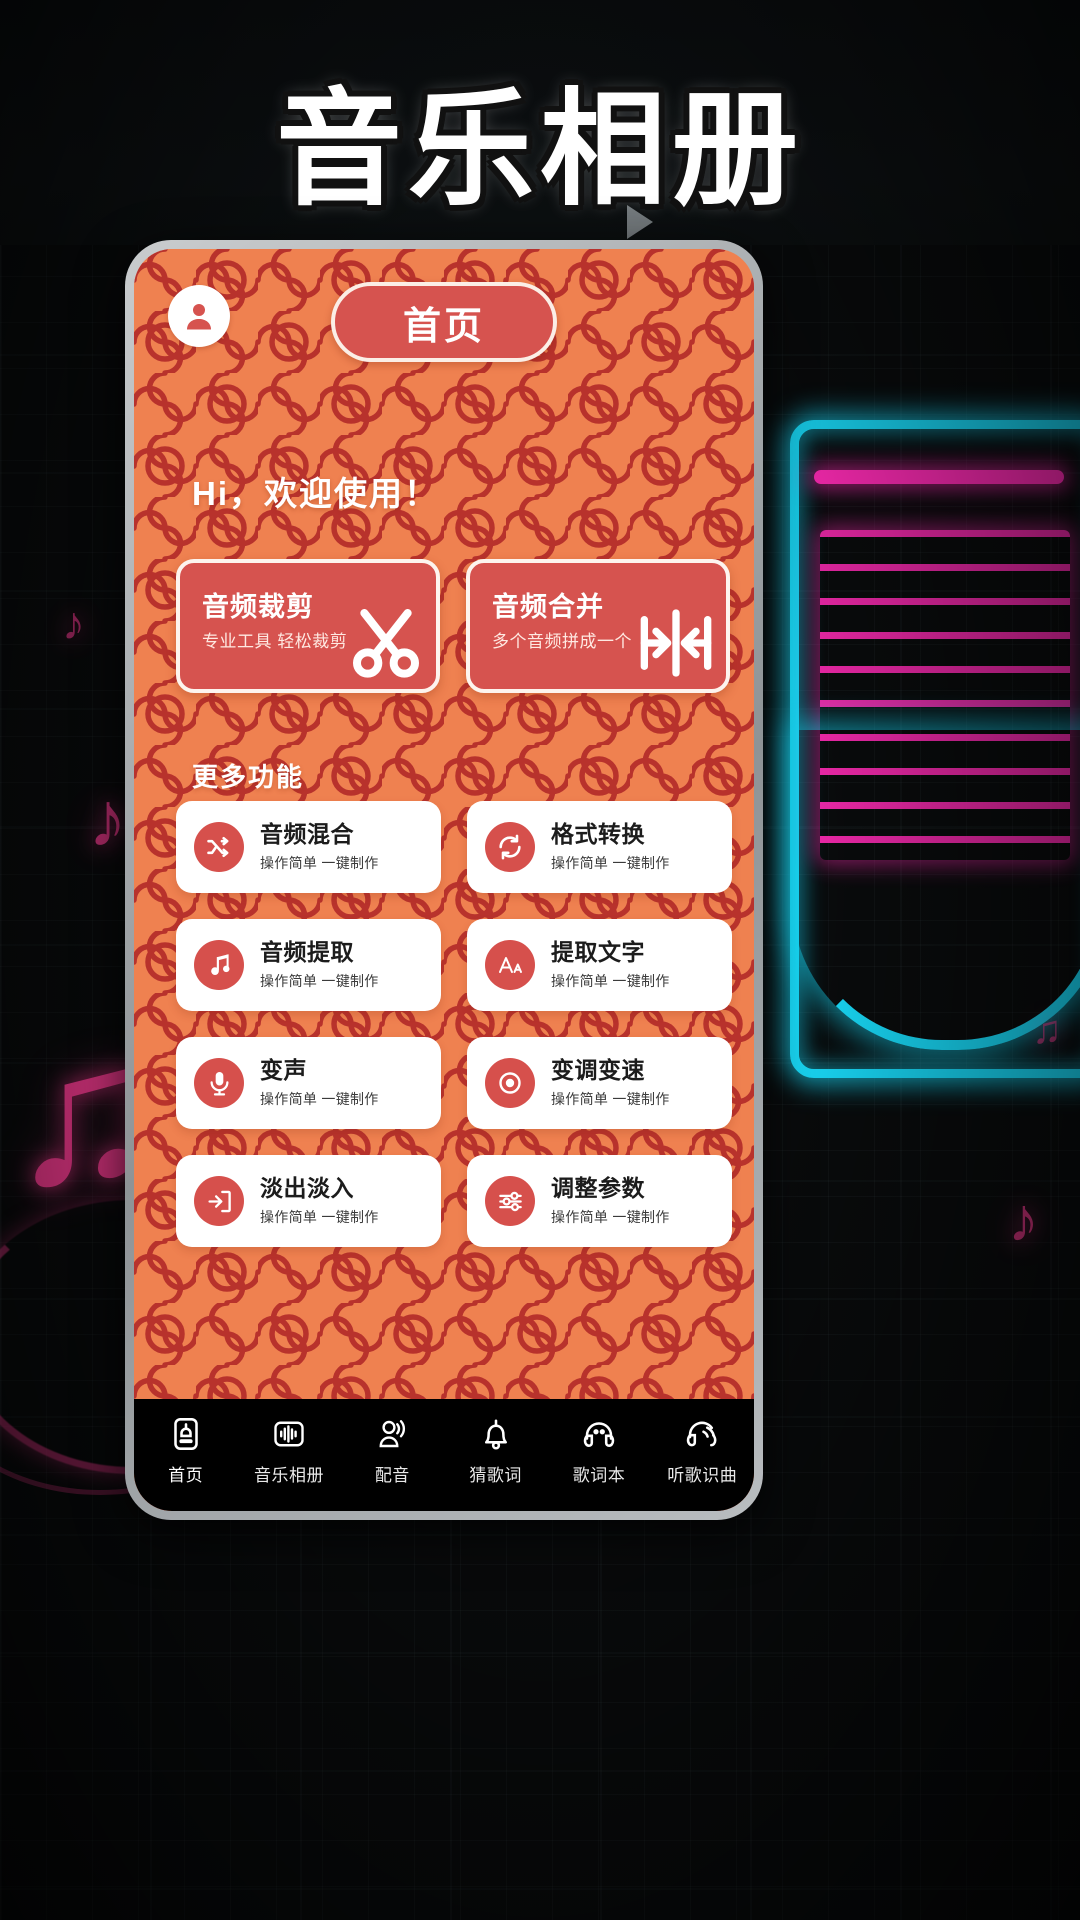 Image resolution: width=1080 pixels, height=1920 pixels. I want to click on tool-tile-voice-change: 变声 操作简单 一键制作, so click(308, 1083).